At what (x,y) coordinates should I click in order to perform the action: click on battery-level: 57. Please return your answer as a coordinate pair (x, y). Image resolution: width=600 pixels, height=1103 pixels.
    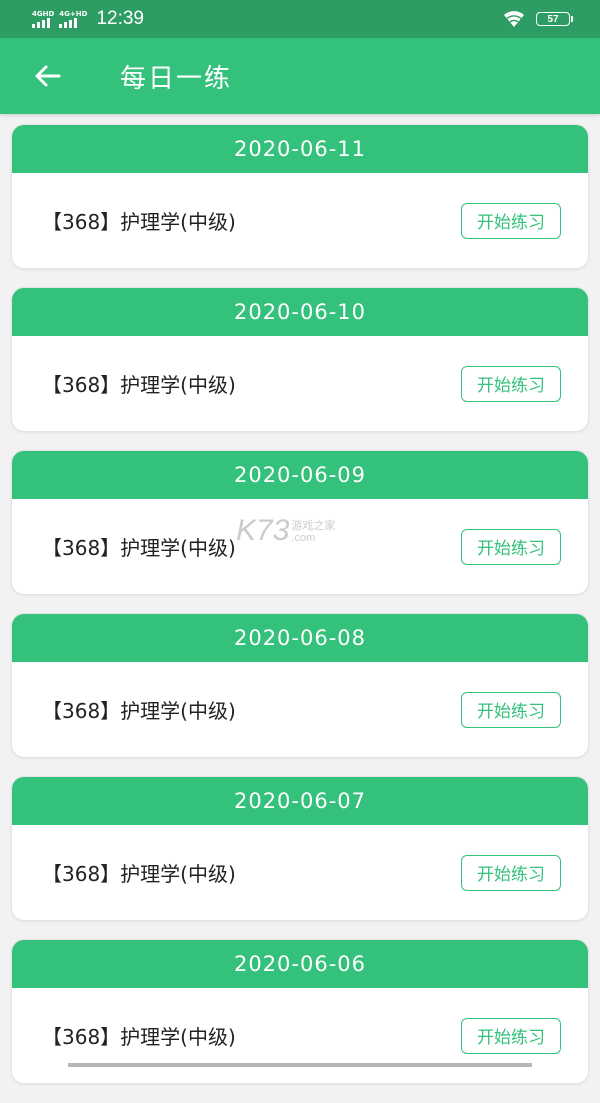
    Looking at the image, I should click on (553, 19).